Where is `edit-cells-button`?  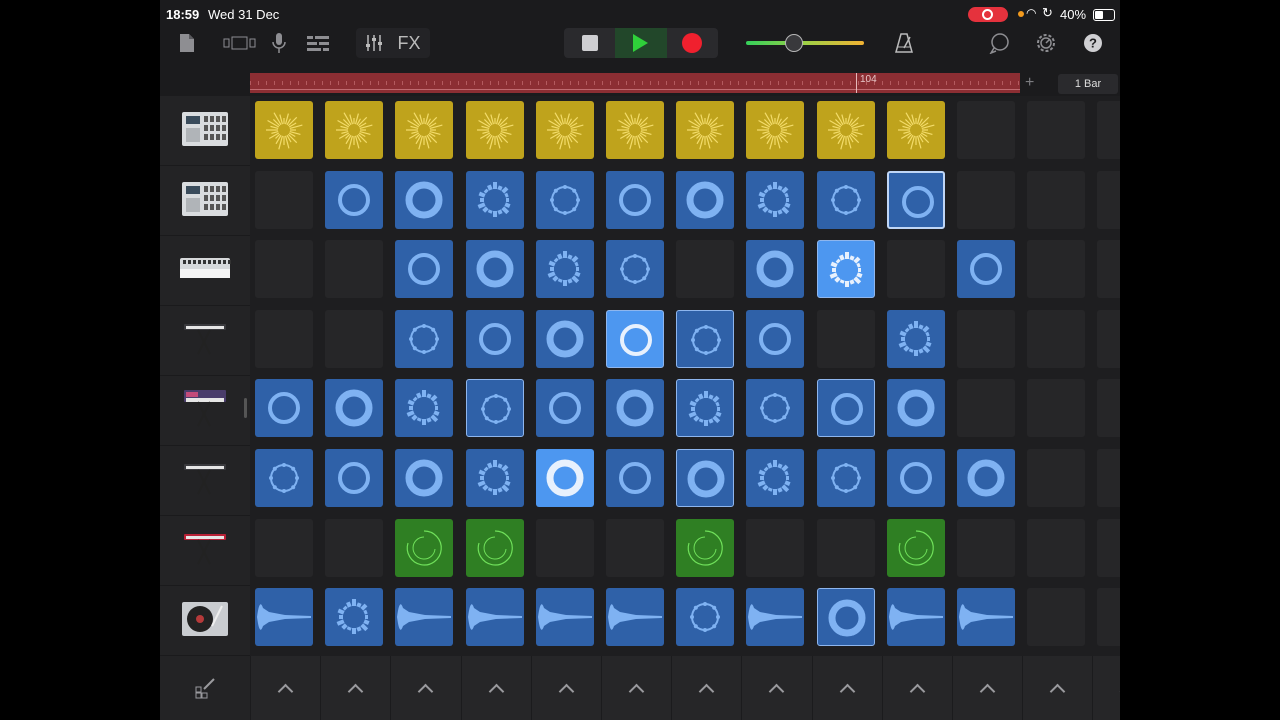 edit-cells-button is located at coordinates (205, 688).